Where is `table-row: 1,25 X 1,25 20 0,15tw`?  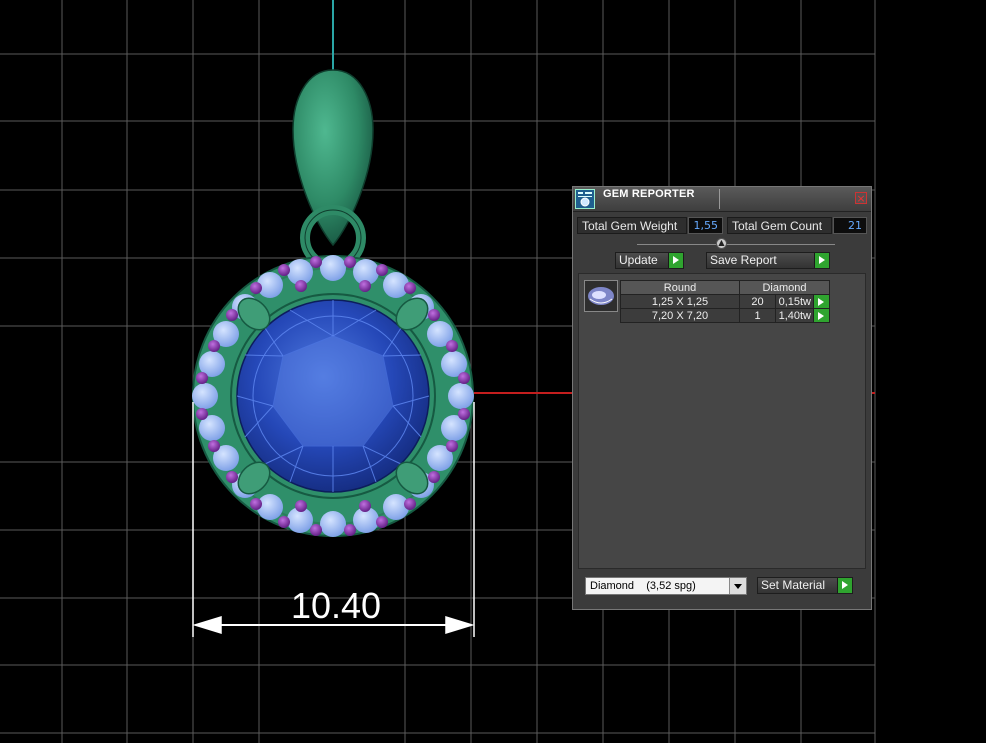
table-row: 1,25 X 1,25 20 0,15tw is located at coordinates (725, 301).